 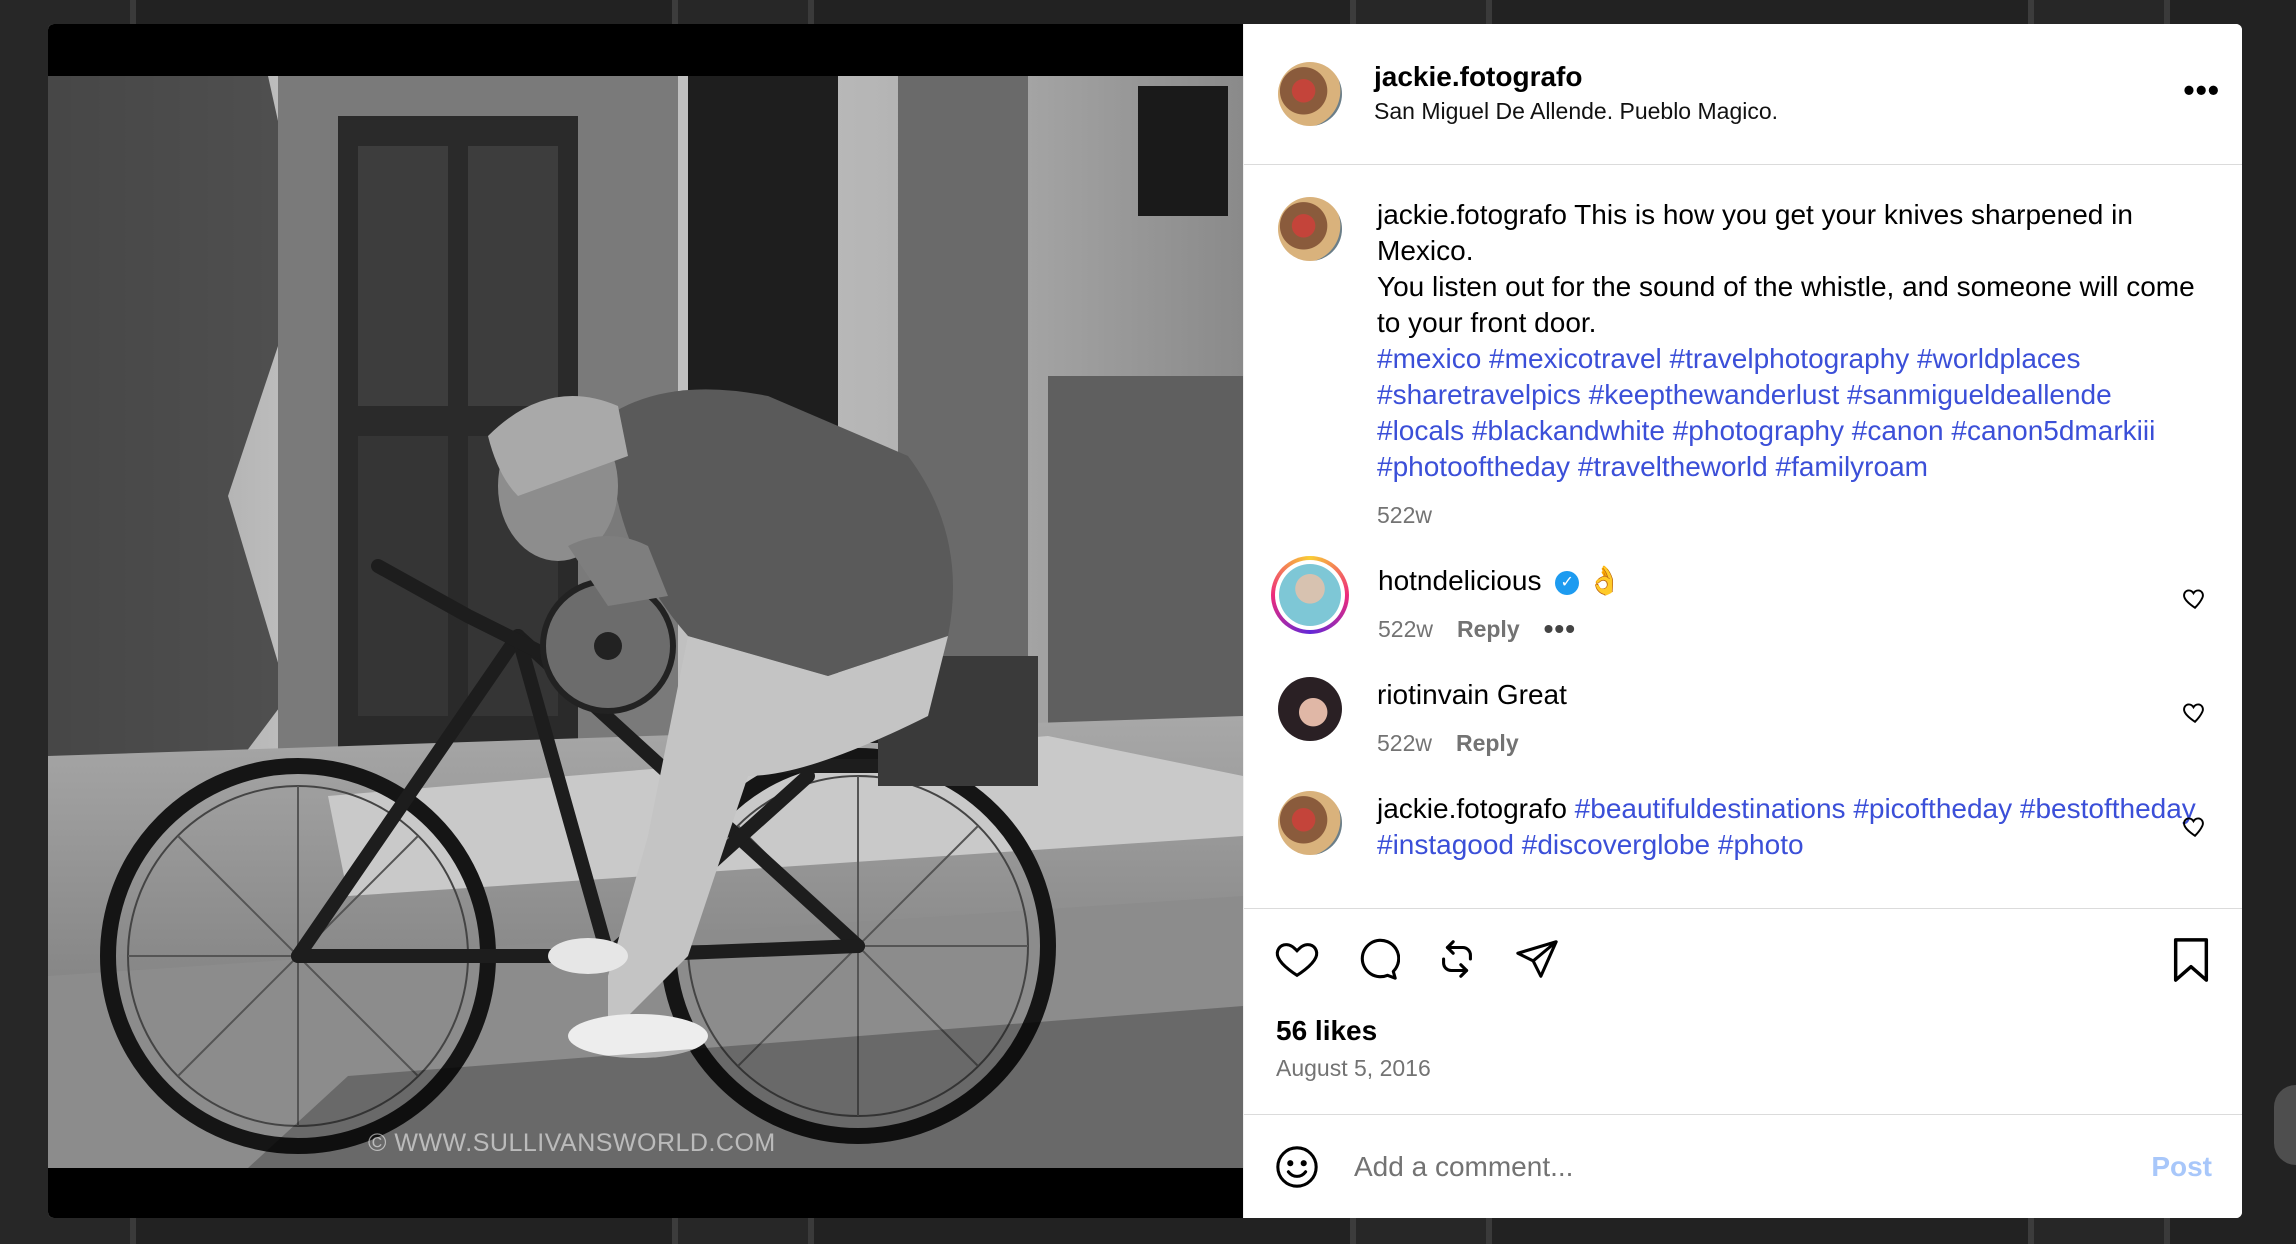 What do you see at coordinates (1787, 743) in the screenshot?
I see `comment-meta: 522w Reply` at bounding box center [1787, 743].